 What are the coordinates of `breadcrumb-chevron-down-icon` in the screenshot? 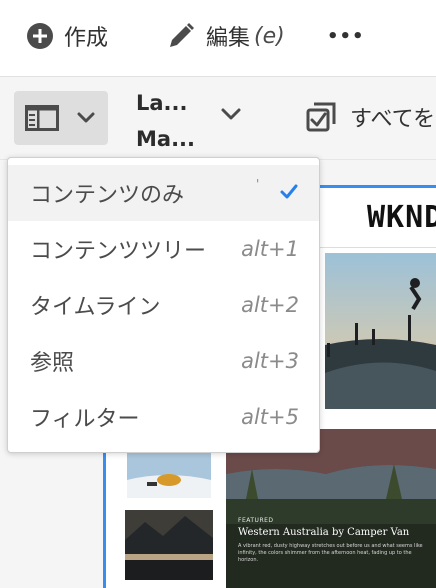 It's located at (231, 114).